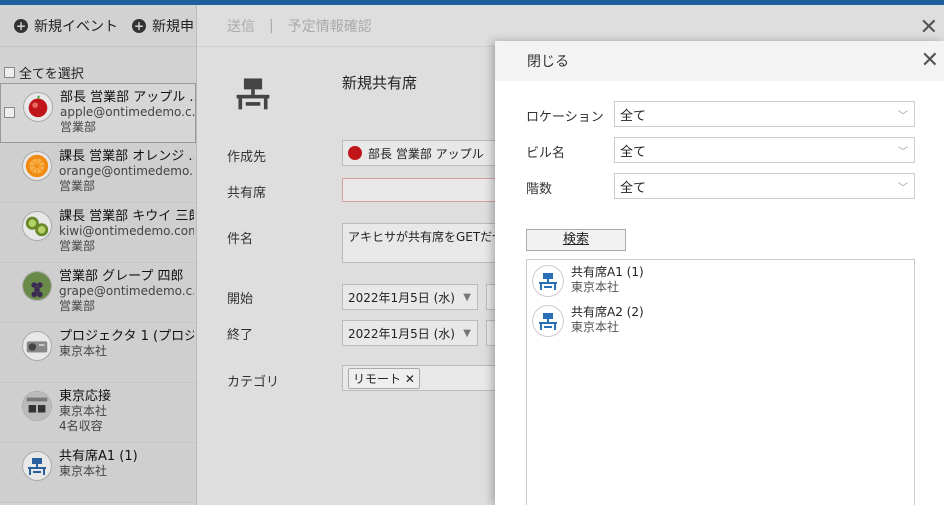 The image size is (944, 505). What do you see at coordinates (422, 190) in the screenshot?
I see `seat-field` at bounding box center [422, 190].